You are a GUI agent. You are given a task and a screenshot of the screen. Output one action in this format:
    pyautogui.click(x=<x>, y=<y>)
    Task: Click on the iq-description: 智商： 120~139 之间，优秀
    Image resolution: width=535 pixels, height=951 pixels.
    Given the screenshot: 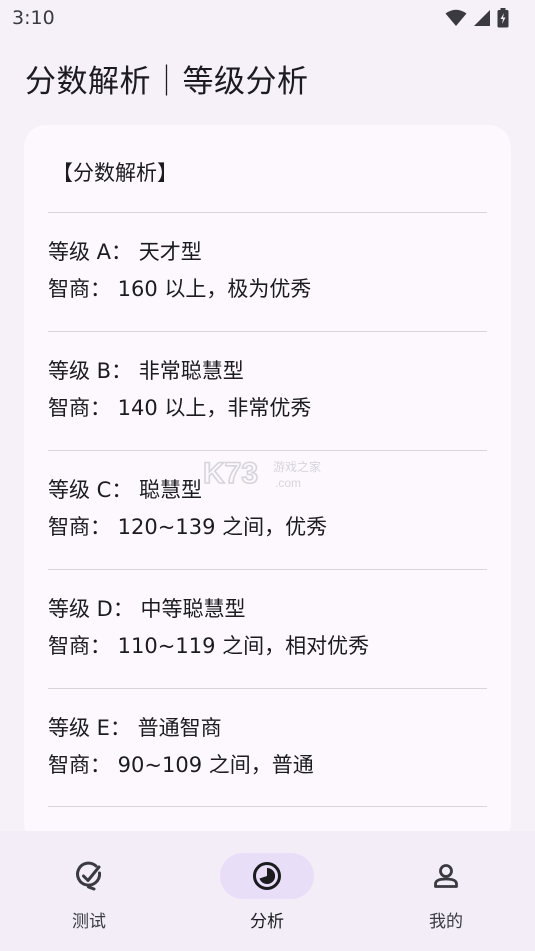 What is the action you would take?
    pyautogui.click(x=188, y=527)
    